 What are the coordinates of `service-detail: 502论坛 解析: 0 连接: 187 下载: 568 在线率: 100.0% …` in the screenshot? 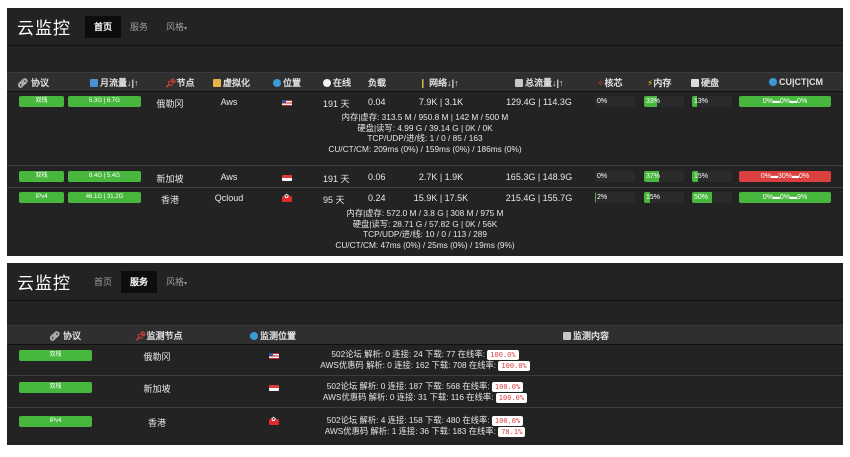 It's located at (425, 392).